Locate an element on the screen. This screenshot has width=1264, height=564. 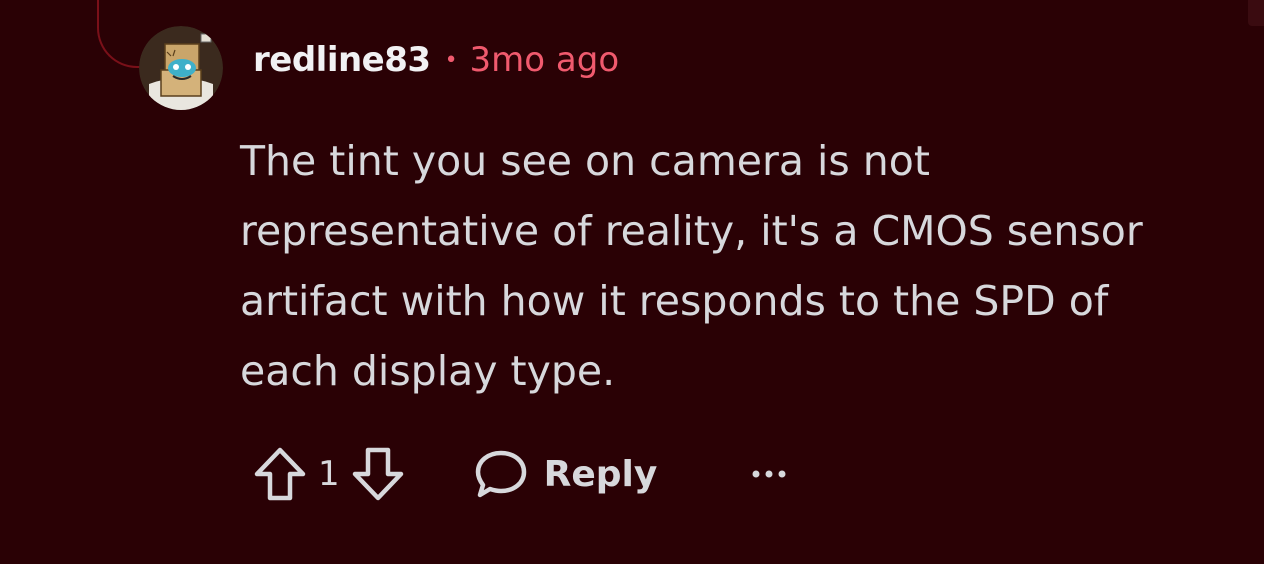
timestamp: 3mo ago is located at coordinates (544, 60).